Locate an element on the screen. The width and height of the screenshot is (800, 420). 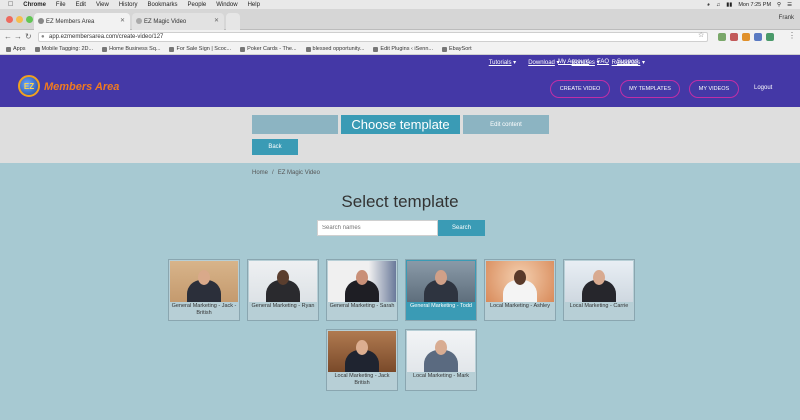
template-card: Local Marketing - Ashley is located at coordinates (520, 290).